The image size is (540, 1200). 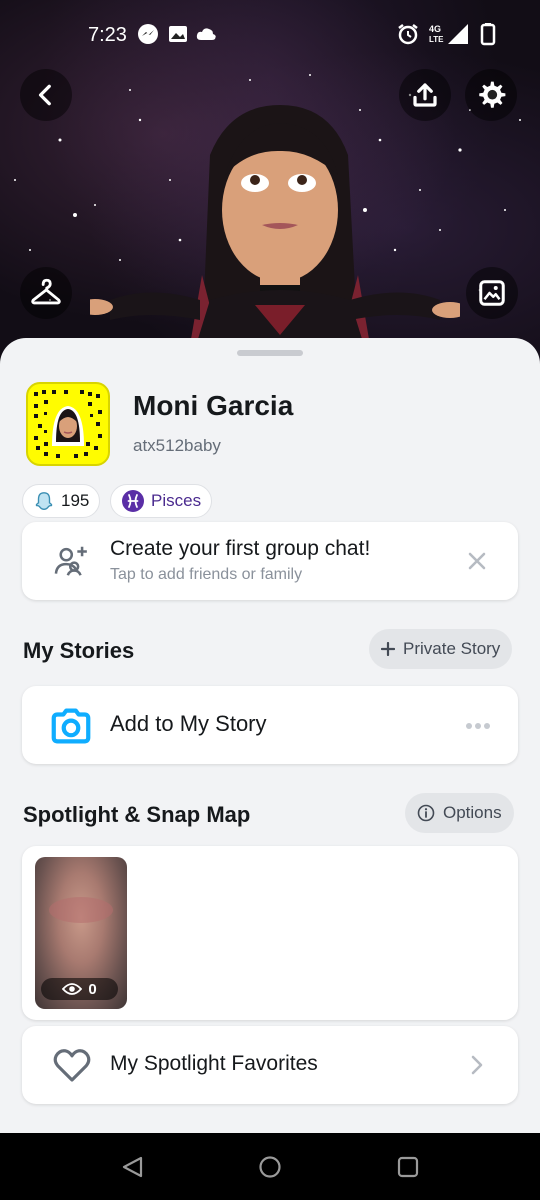 I want to click on snapcode, so click(x=68, y=424).